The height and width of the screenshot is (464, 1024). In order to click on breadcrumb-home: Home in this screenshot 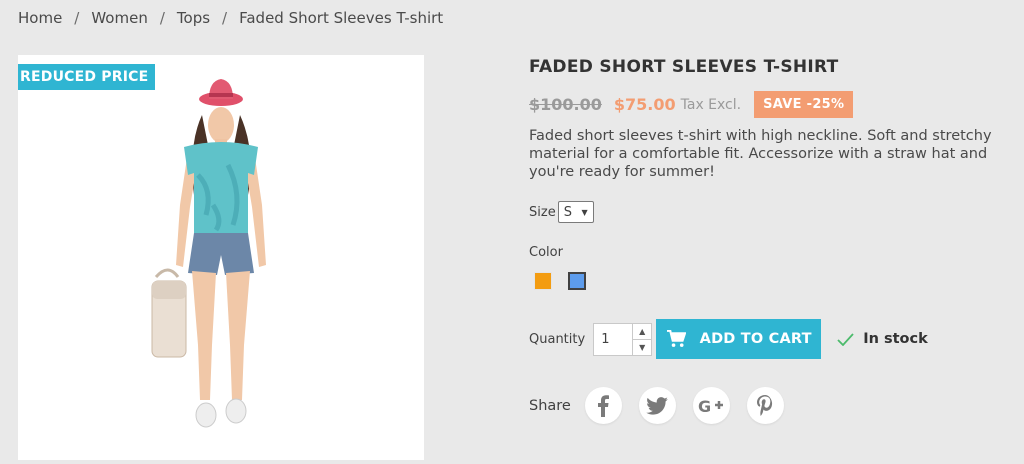, I will do `click(40, 18)`.